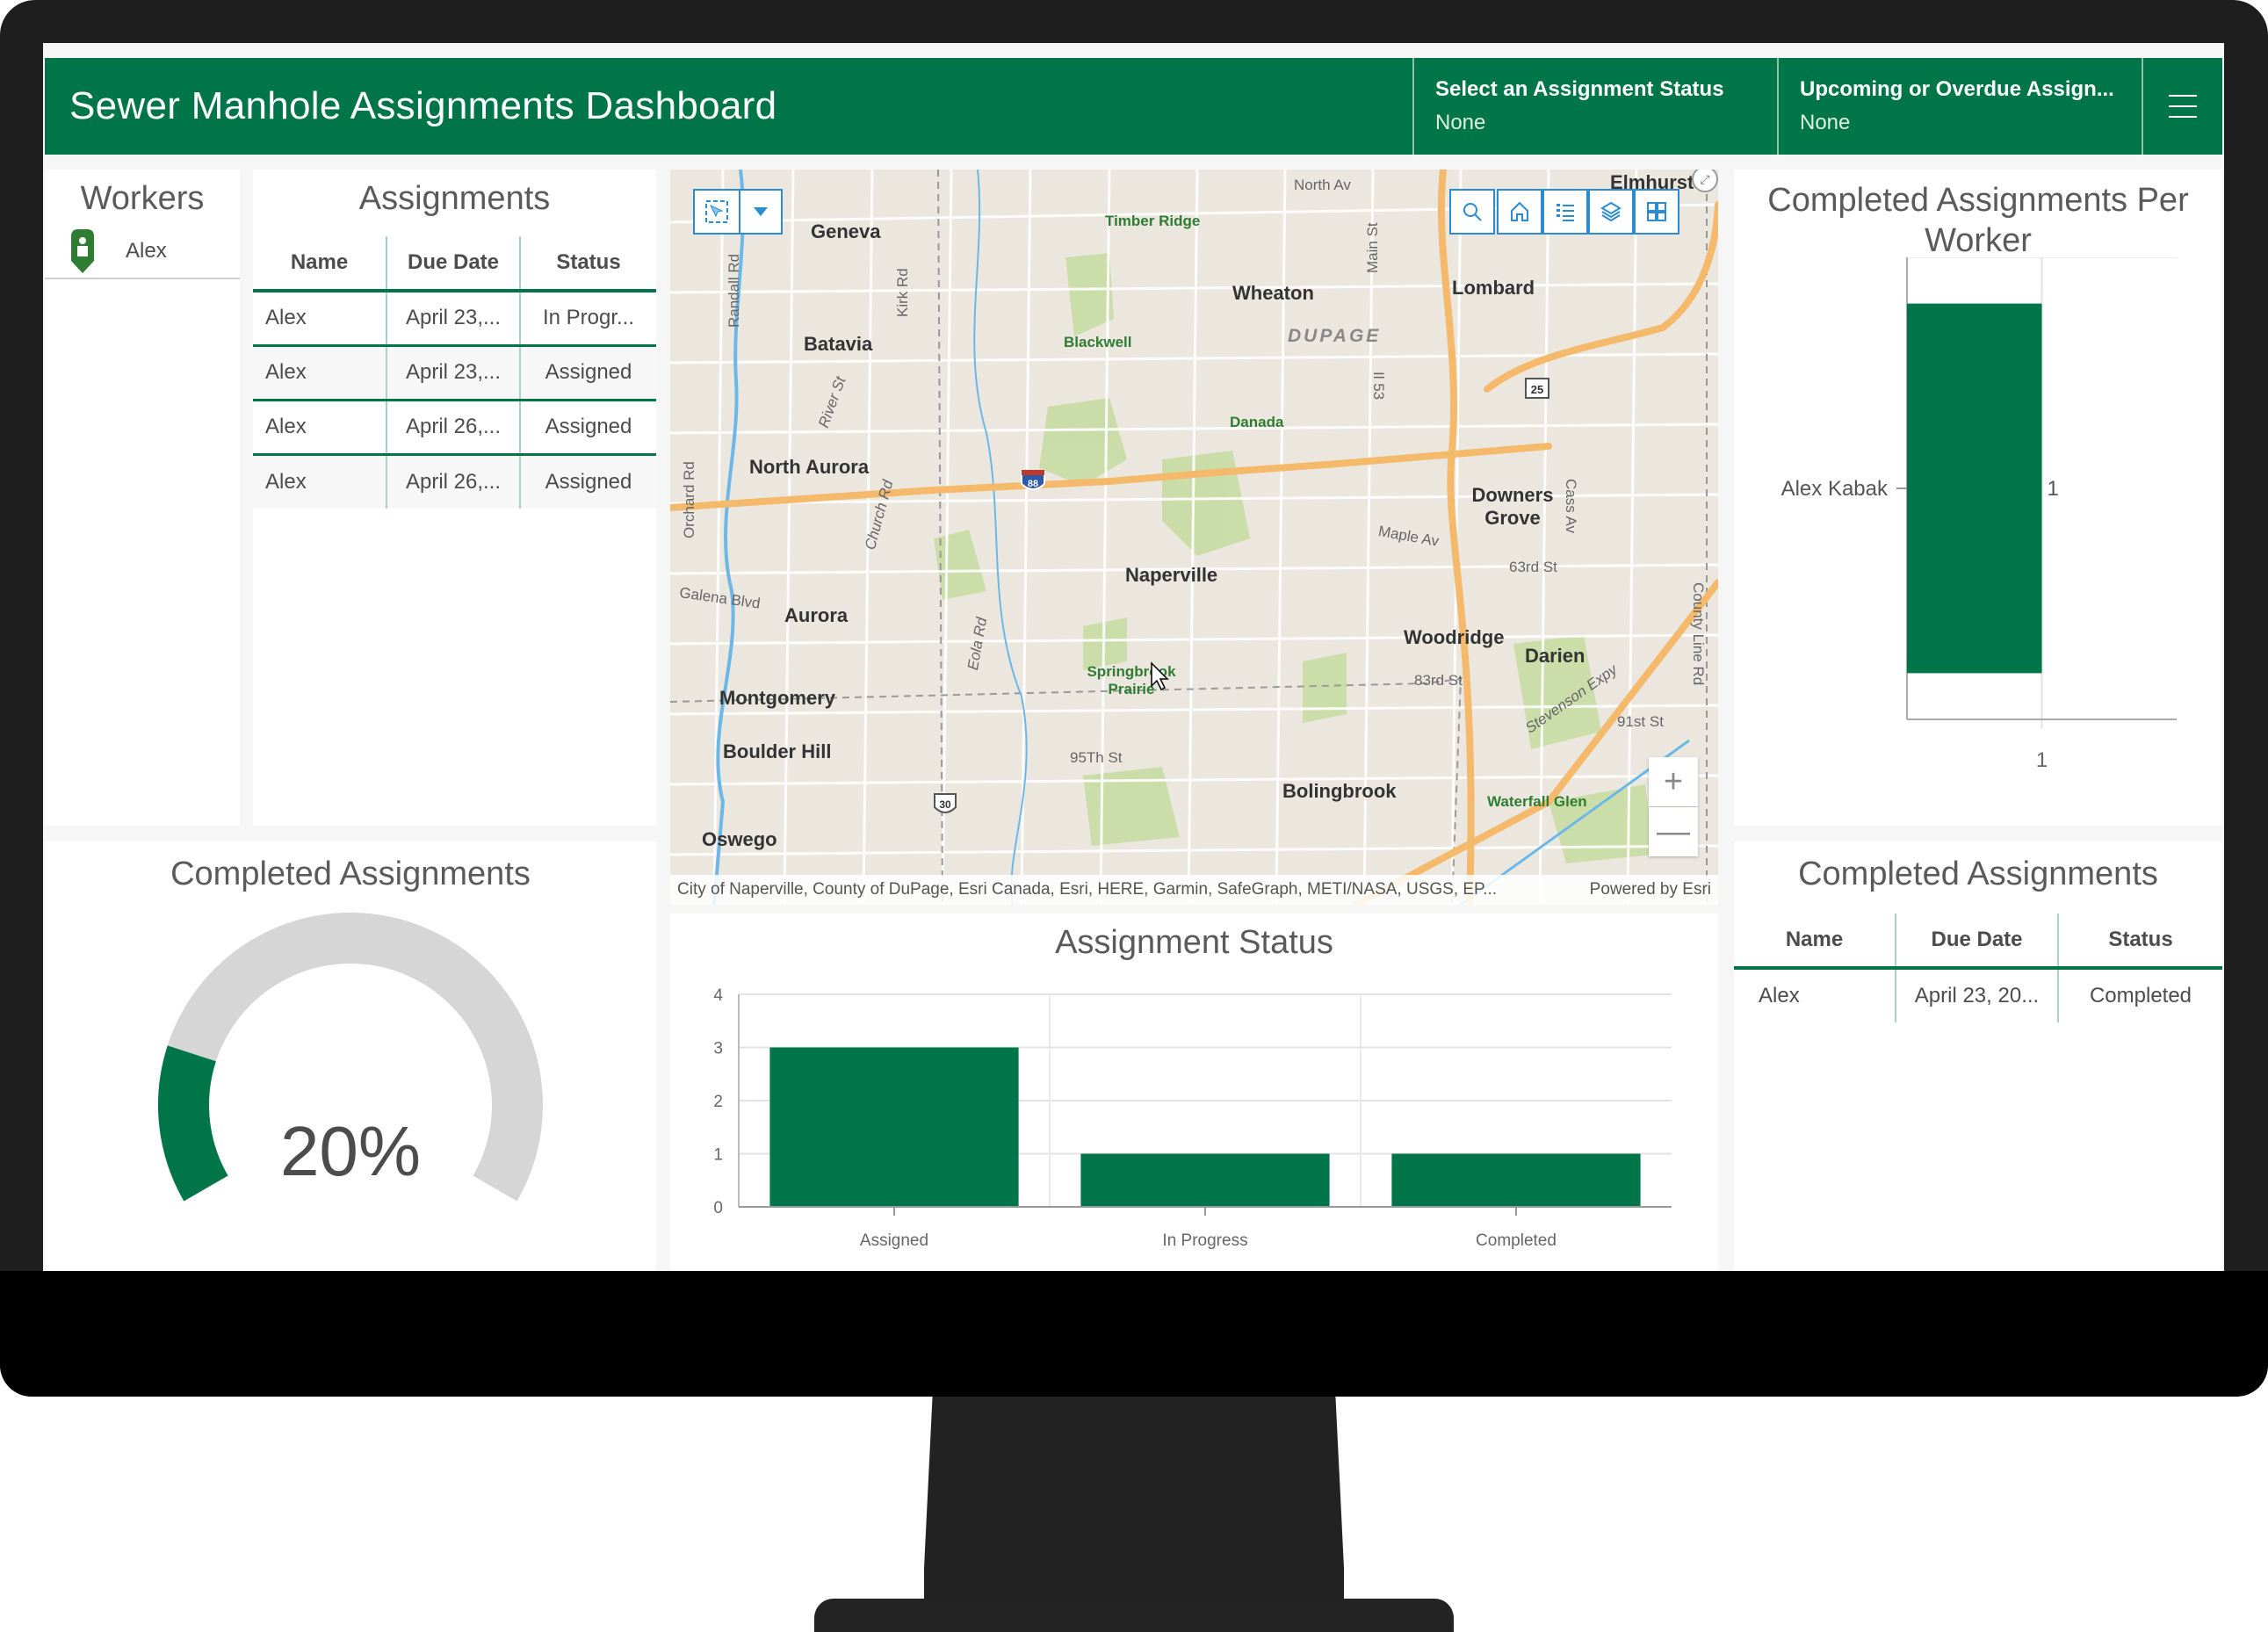 The image size is (2268, 1632). Describe the element at coordinates (1205, 1180) in the screenshot. I see `bar-in-progress` at that location.